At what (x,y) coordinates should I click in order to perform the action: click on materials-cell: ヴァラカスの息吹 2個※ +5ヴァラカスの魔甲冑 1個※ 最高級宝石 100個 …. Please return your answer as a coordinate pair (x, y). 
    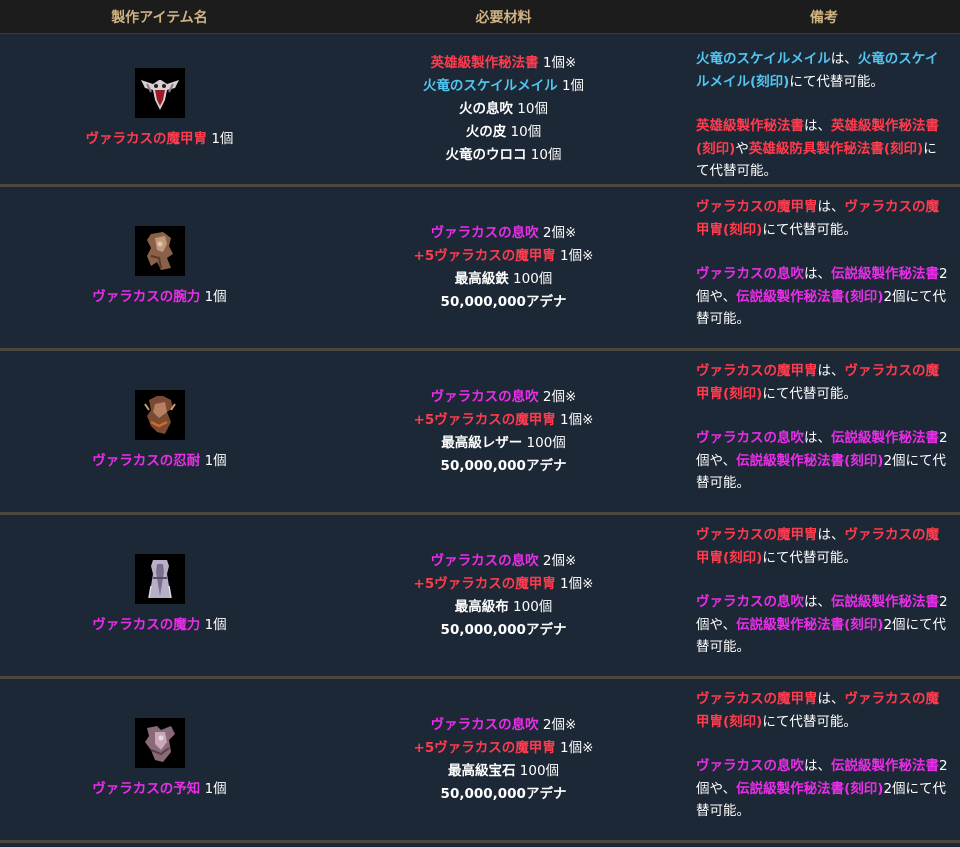
    Looking at the image, I should click on (503, 760).